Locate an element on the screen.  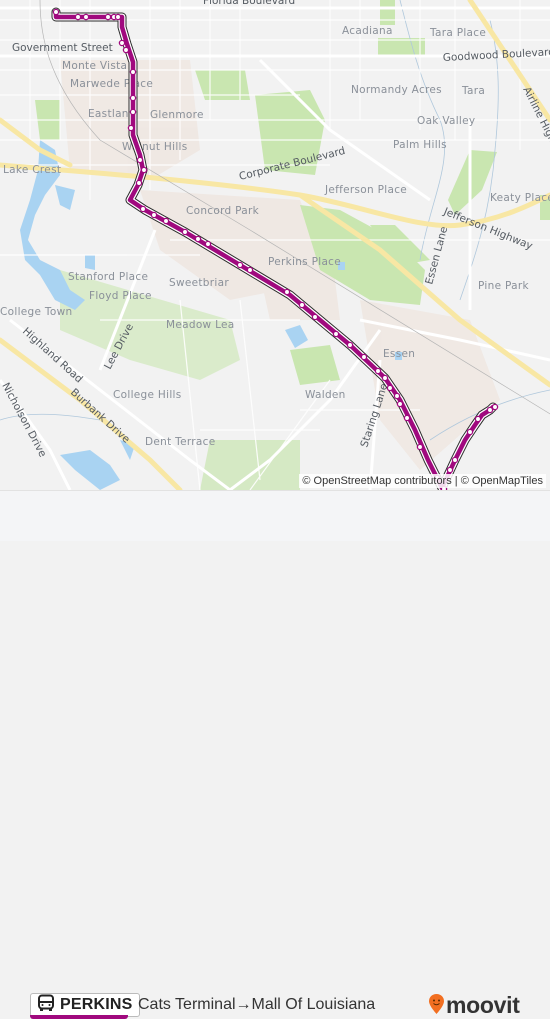
place-label: Essen is located at coordinates (399, 354).